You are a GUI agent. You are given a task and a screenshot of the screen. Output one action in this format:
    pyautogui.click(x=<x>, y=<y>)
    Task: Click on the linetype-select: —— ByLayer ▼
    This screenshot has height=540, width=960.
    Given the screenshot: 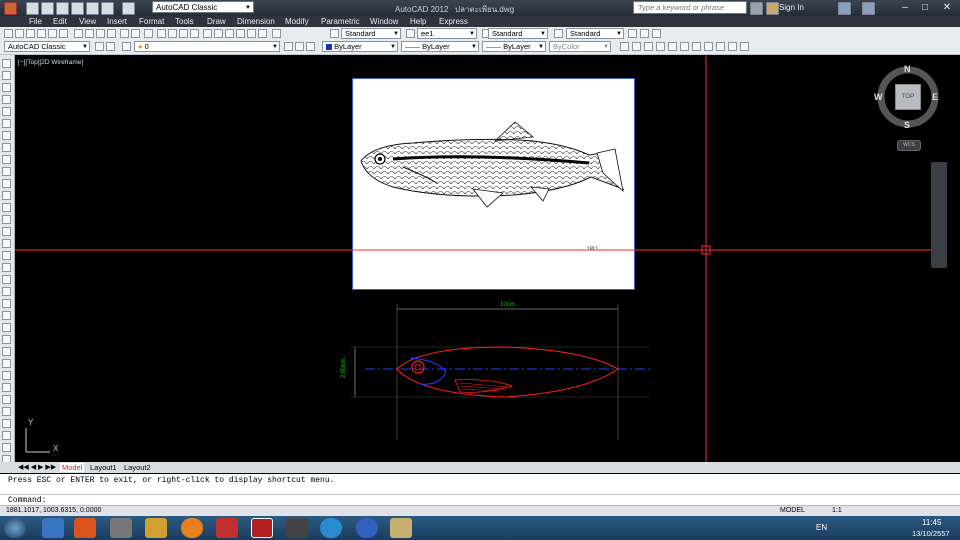 What is the action you would take?
    pyautogui.click(x=440, y=46)
    